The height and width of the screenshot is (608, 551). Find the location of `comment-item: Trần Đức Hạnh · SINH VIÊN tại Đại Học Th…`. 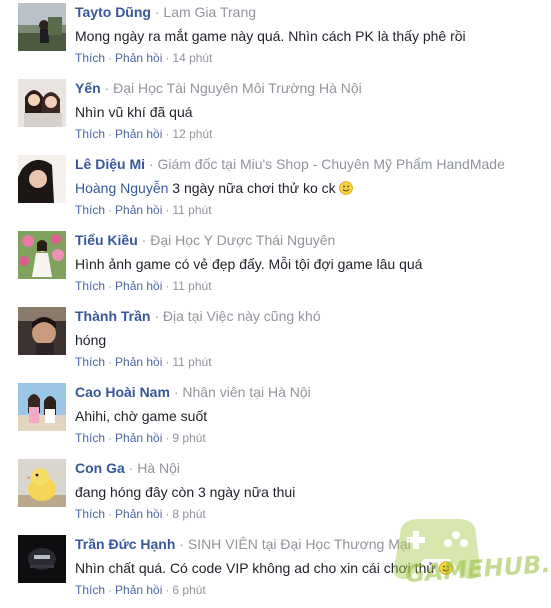

comment-item: Trần Đức Hạnh · SINH VIÊN tại Đại Học Th… is located at coordinates (275, 570).